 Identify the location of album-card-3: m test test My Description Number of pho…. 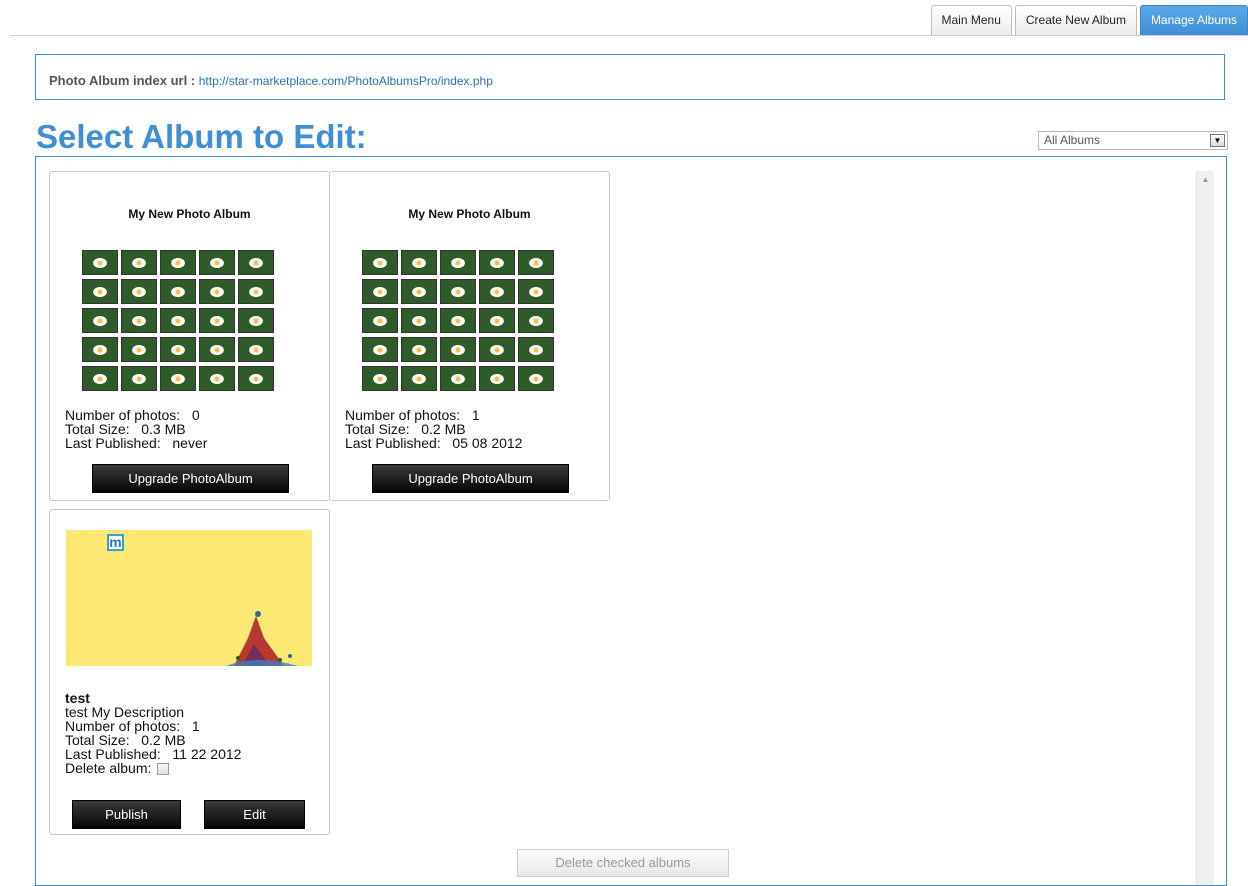
(189, 672).